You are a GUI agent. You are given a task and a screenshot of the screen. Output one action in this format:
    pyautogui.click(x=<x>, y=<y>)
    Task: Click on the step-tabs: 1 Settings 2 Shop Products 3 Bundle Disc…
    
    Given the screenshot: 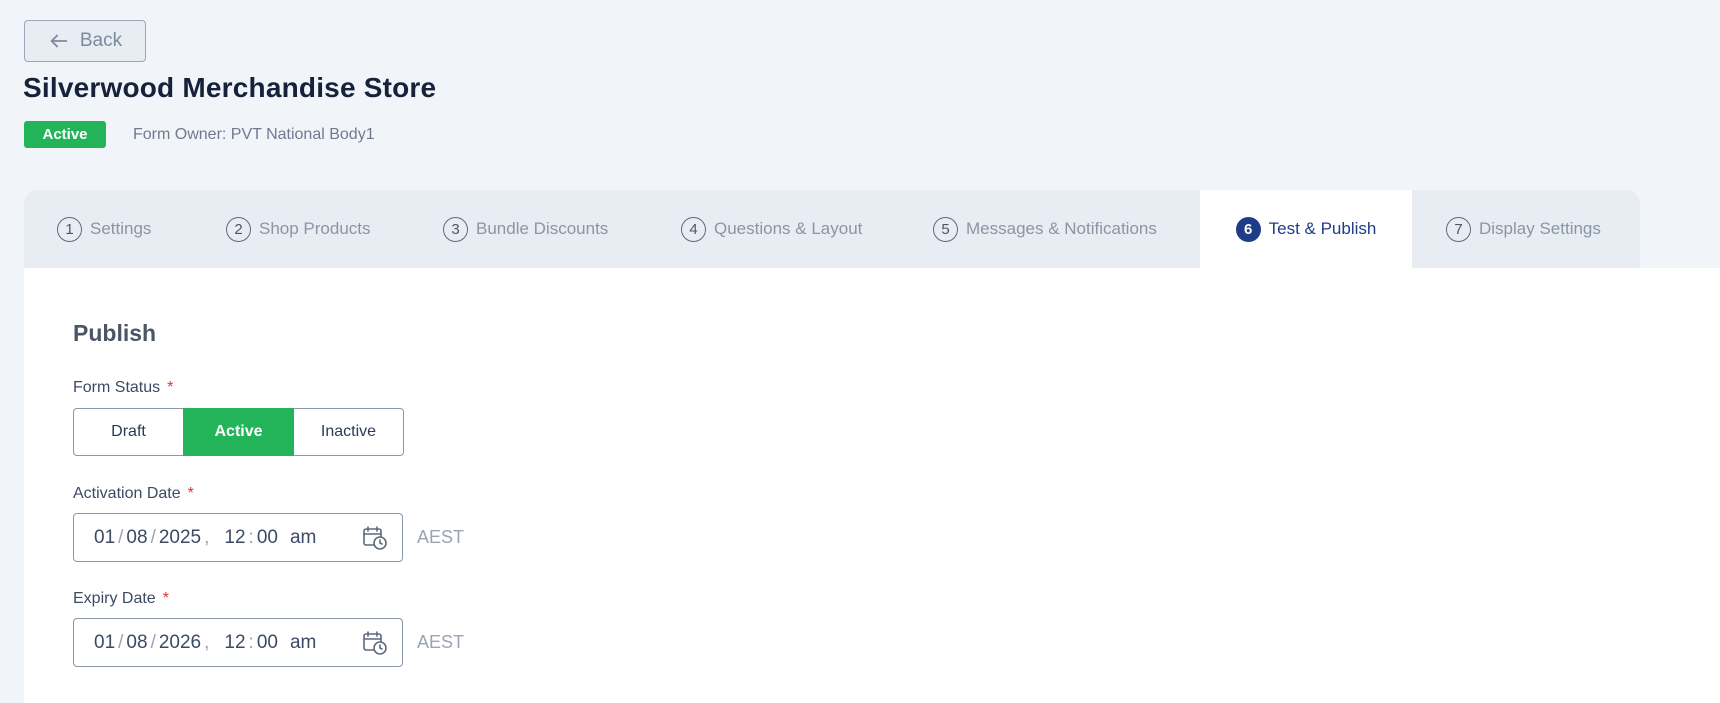 What is the action you would take?
    pyautogui.click(x=832, y=229)
    